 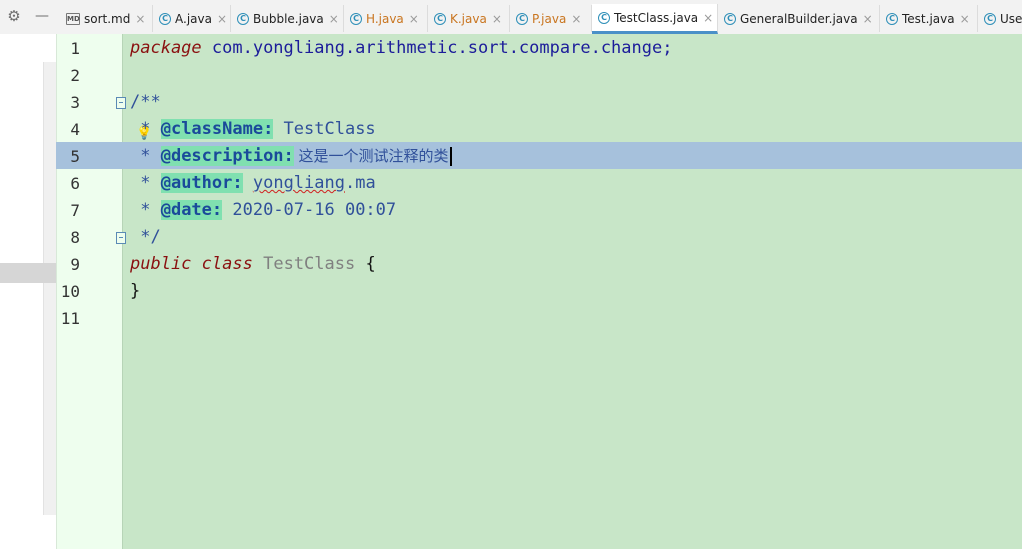 What do you see at coordinates (28, 291) in the screenshot?
I see `left-panel-strip` at bounding box center [28, 291].